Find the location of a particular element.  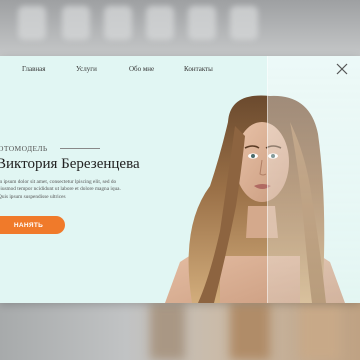

nav-item-home: Главная is located at coordinates (34, 69).